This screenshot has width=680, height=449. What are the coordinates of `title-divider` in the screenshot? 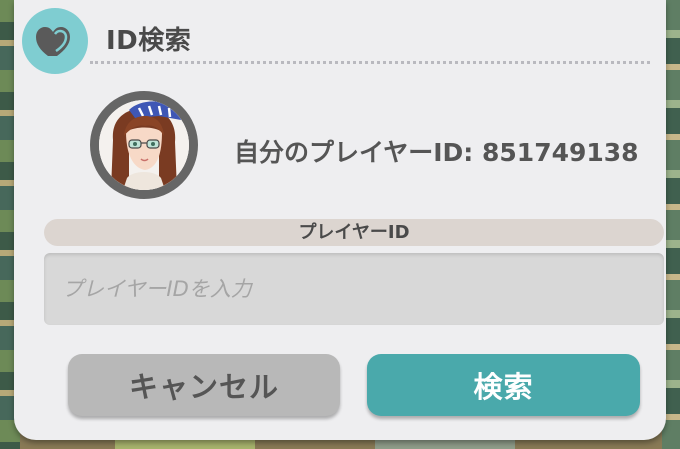 It's located at (370, 62).